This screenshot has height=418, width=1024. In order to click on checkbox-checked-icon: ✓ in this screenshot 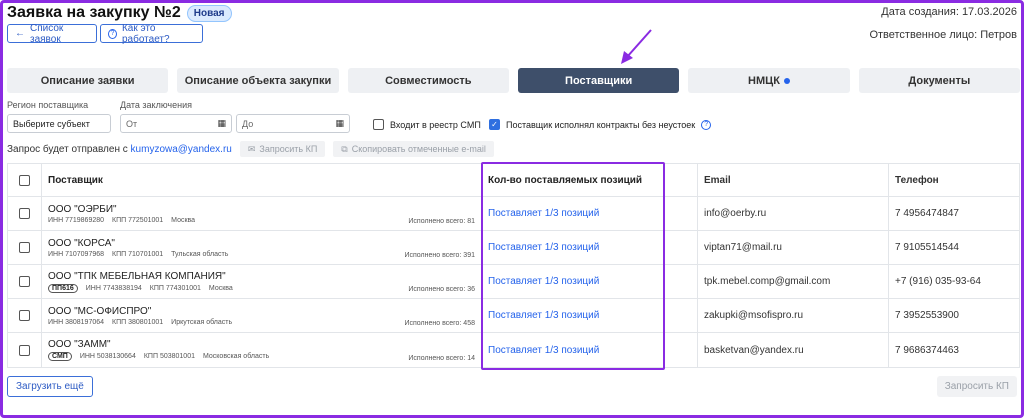, I will do `click(494, 124)`.